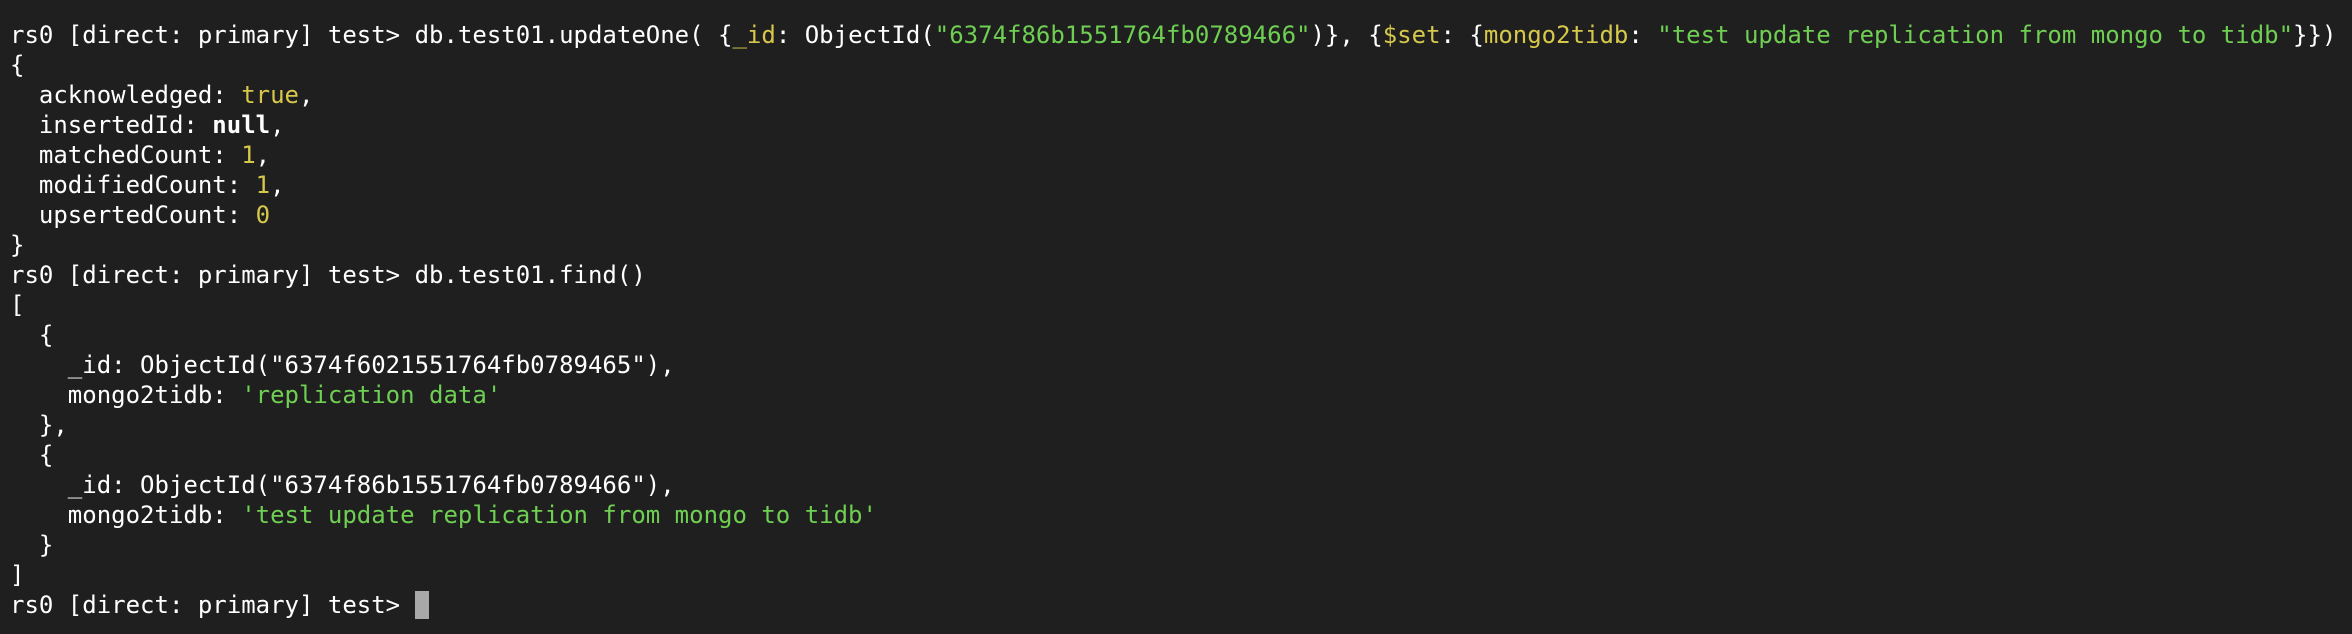 This screenshot has height=634, width=2352. I want to click on command-text: )}, {, so click(1346, 35).